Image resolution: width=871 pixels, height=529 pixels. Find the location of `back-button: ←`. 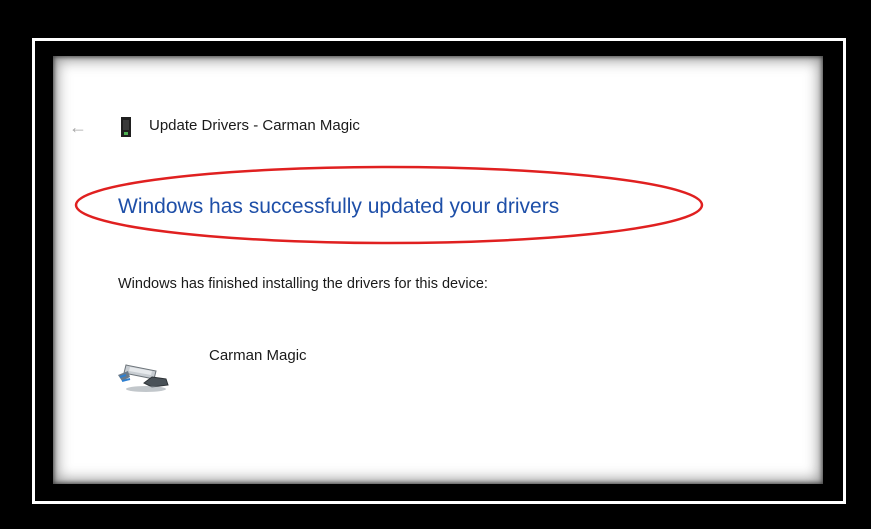

back-button: ← is located at coordinates (78, 127).